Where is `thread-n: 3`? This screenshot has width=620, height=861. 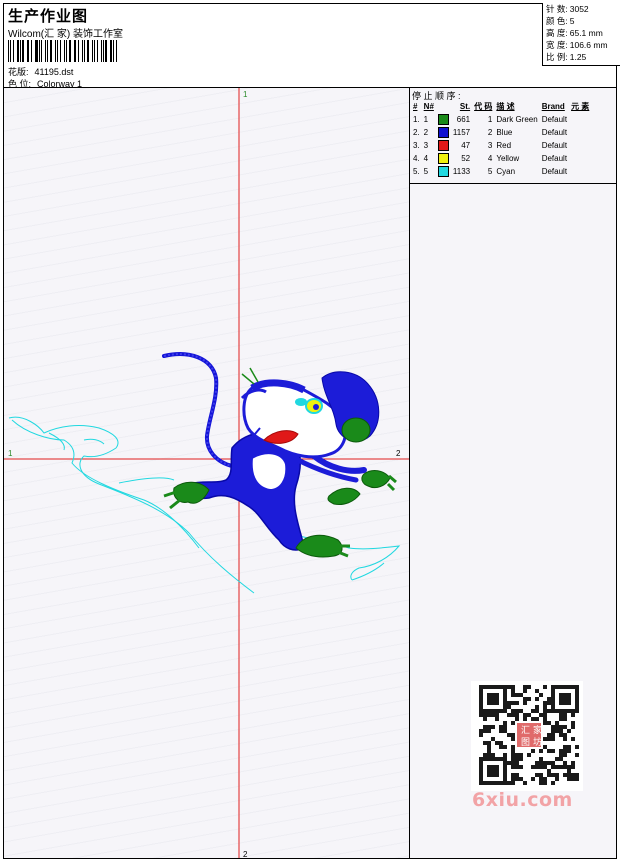 thread-n: 3 is located at coordinates (426, 145).